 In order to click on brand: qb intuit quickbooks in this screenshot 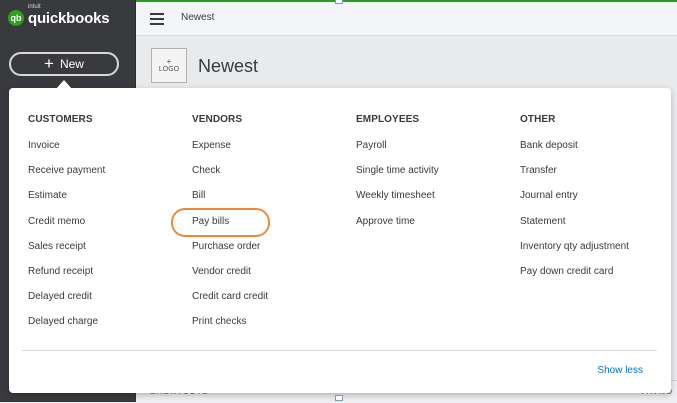, I will do `click(59, 15)`.